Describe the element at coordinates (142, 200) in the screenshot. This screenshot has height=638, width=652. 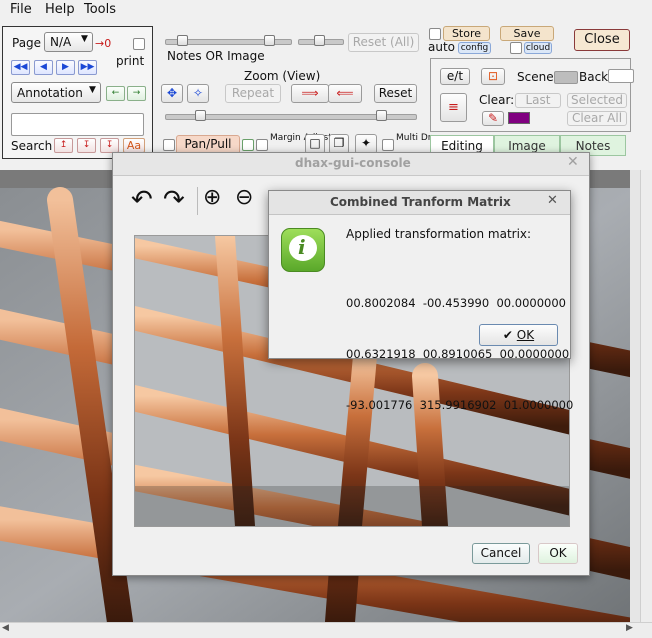
I see `undo-icon: ↶` at that location.